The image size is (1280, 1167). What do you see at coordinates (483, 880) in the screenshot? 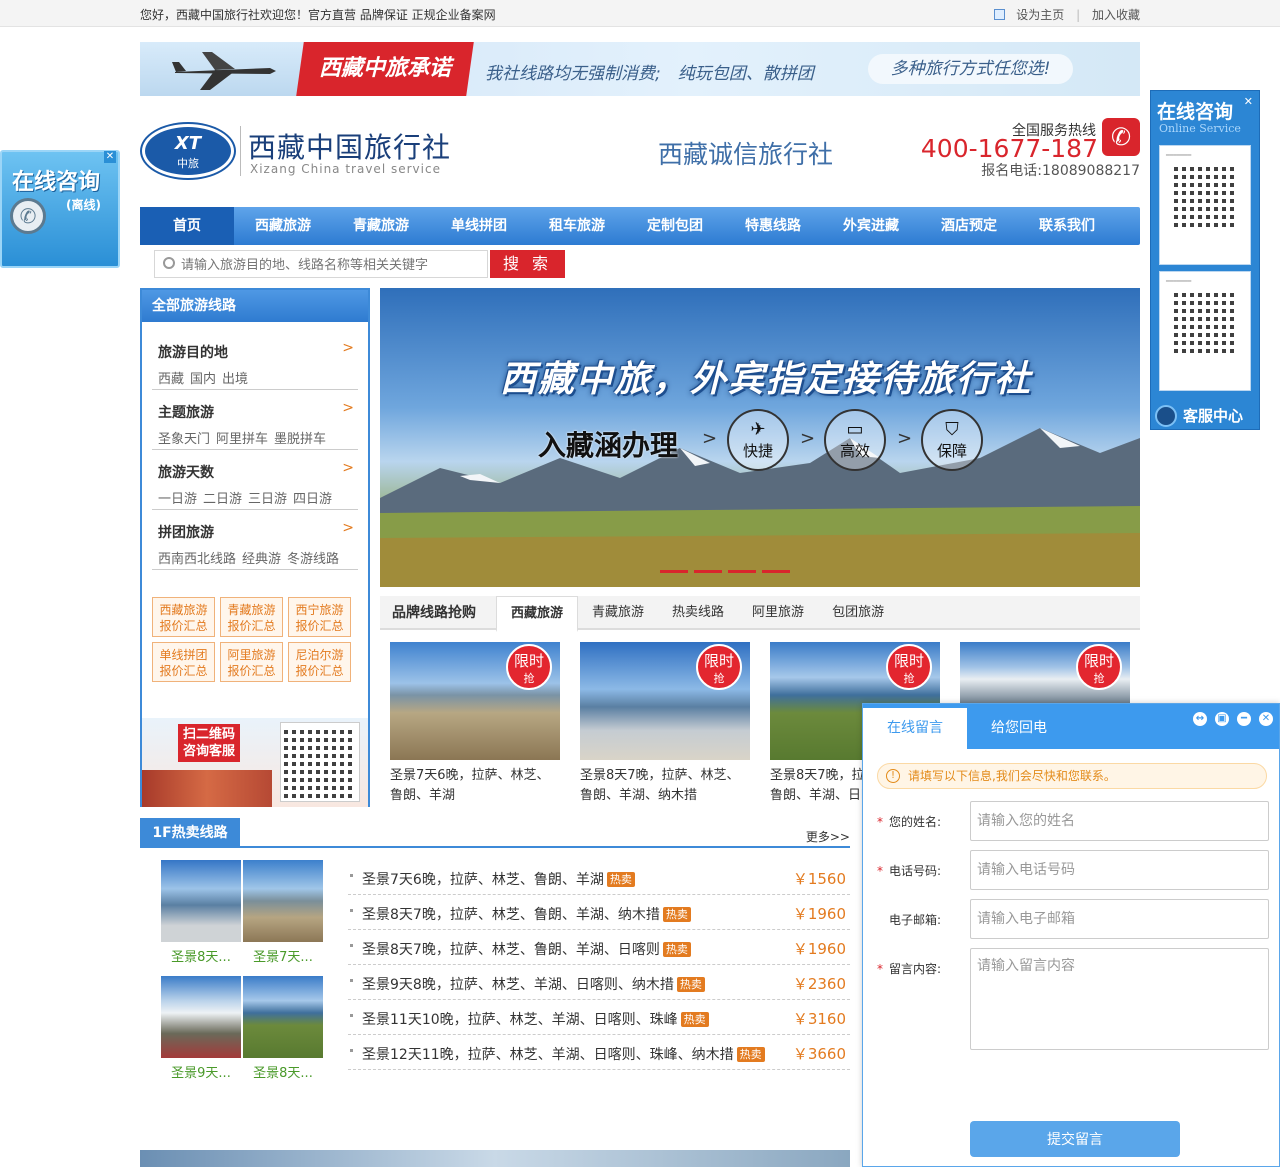
I see `route-name: 圣景7天6晚，拉萨、林芝、鲁朗、羊湖` at bounding box center [483, 880].